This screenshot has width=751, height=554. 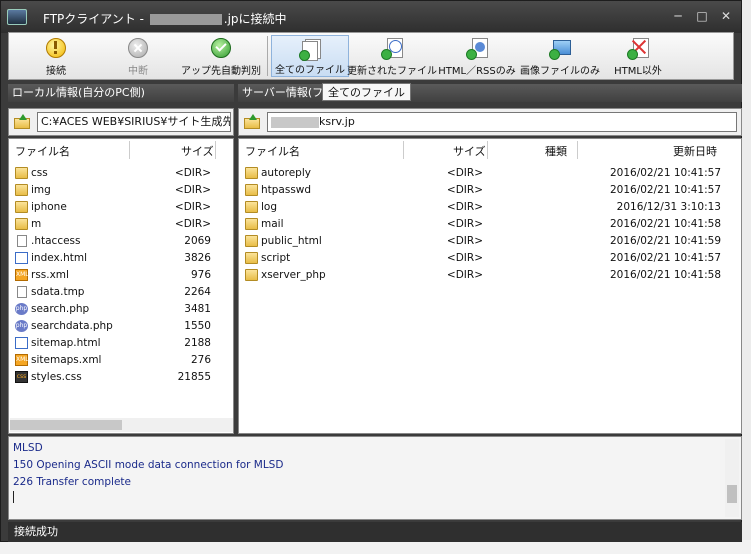 I want to click on file-name: log, so click(x=269, y=207).